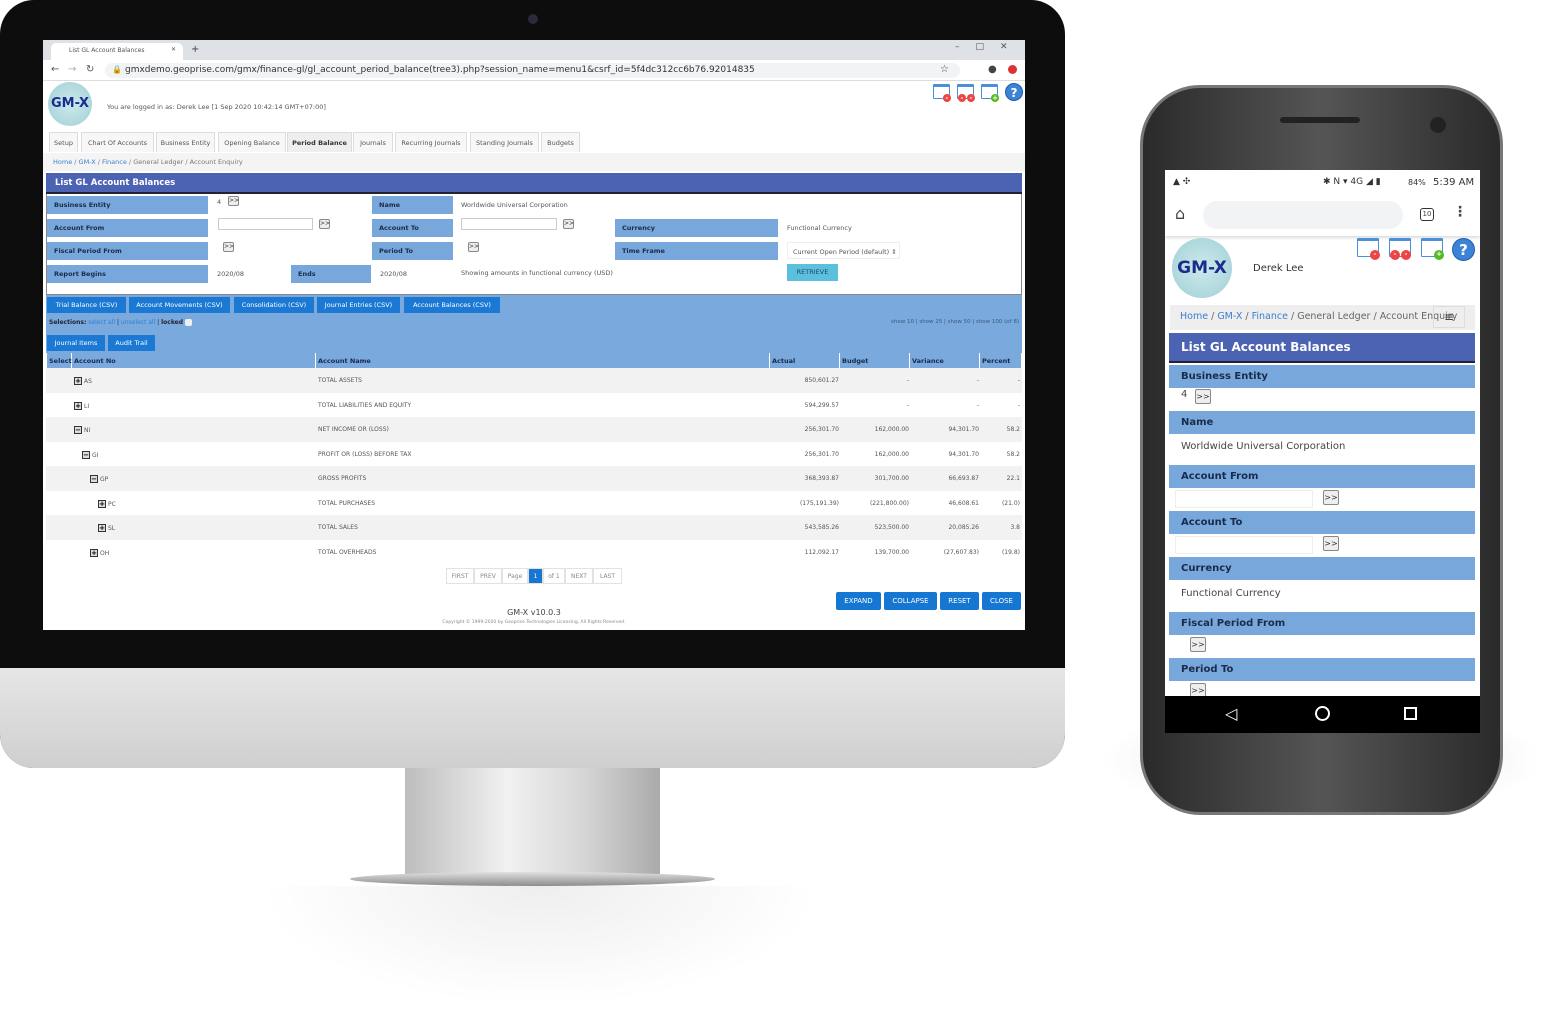  I want to click on column-header-account-name: Account Name, so click(543, 360).